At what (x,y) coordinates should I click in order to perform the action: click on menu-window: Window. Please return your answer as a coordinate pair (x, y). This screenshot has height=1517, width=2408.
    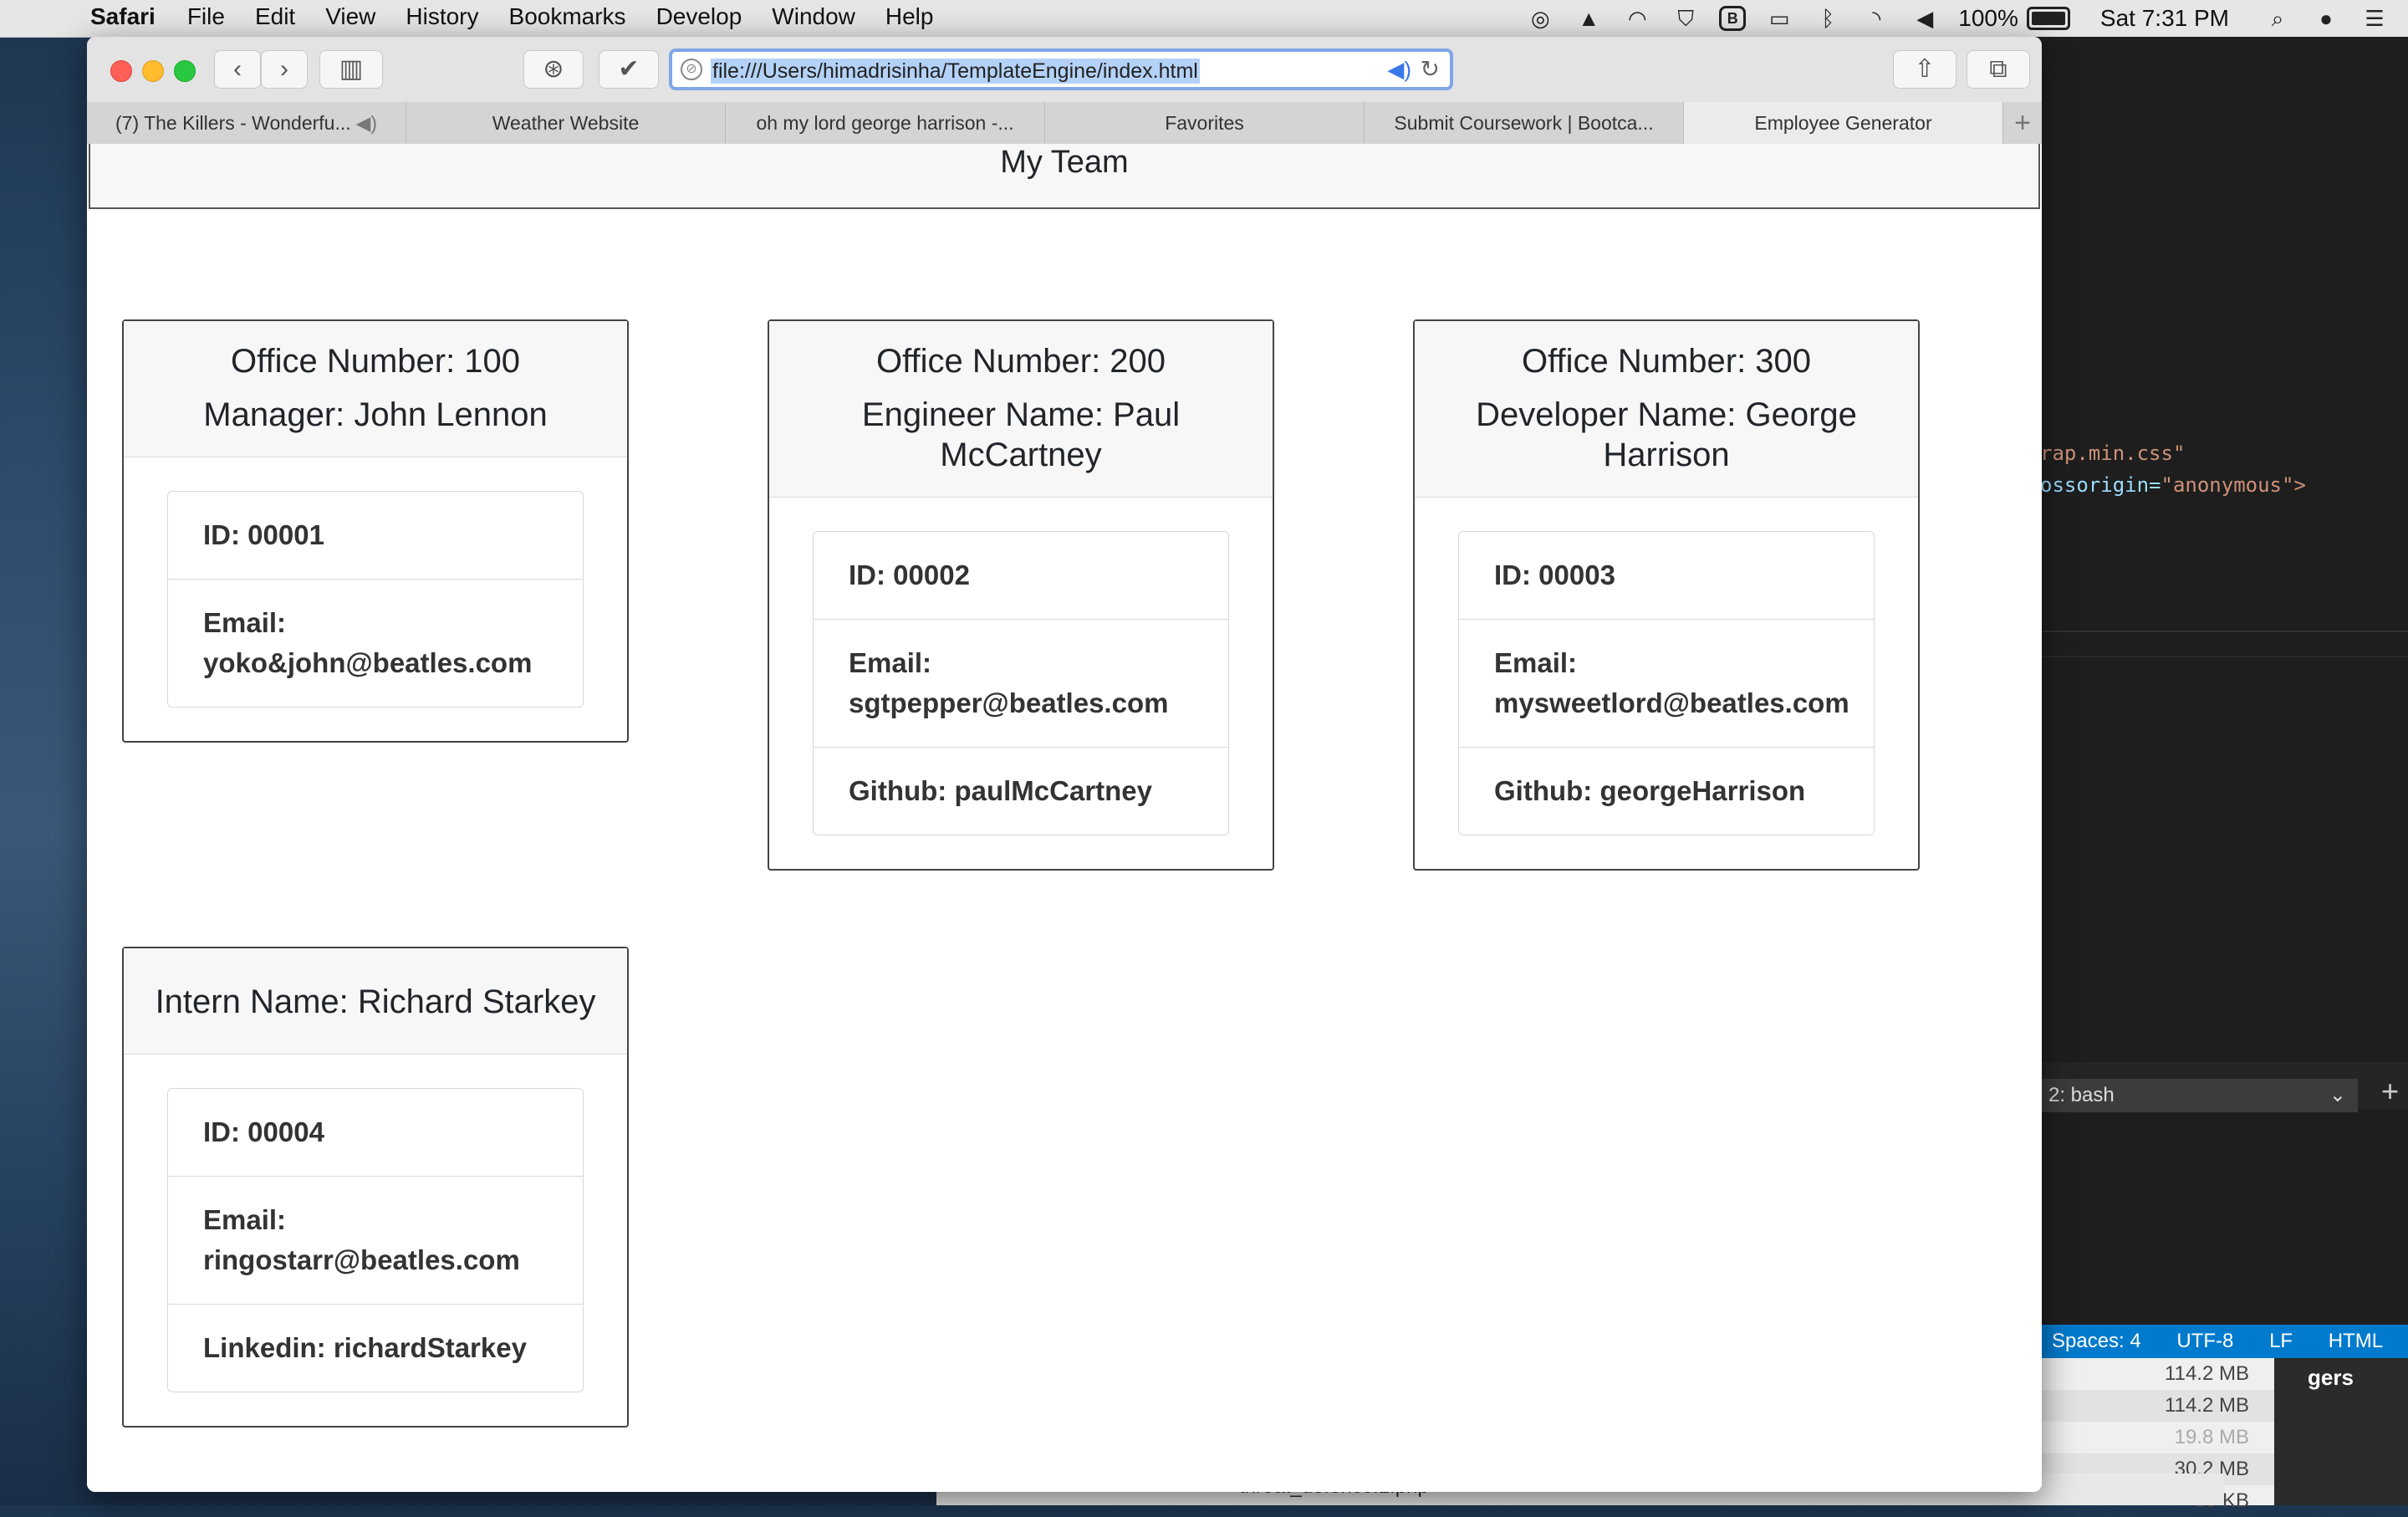
    Looking at the image, I should click on (813, 16).